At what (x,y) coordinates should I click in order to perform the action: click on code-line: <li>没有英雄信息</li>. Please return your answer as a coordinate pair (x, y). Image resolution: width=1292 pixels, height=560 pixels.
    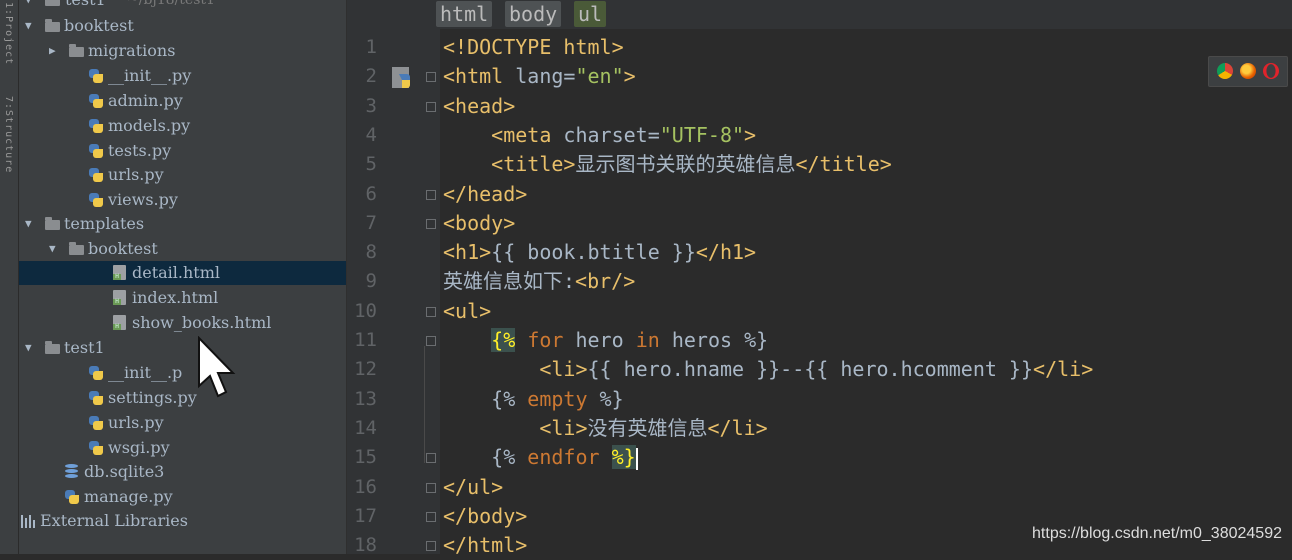
    Looking at the image, I should click on (605, 428).